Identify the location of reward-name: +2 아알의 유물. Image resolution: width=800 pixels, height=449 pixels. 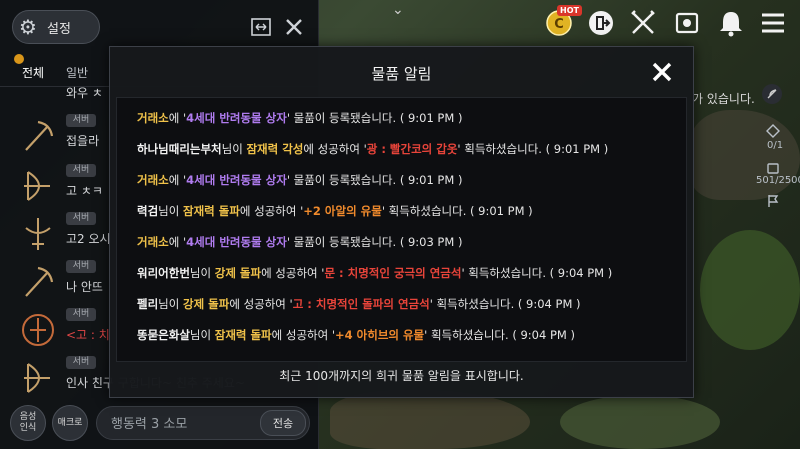
(342, 211).